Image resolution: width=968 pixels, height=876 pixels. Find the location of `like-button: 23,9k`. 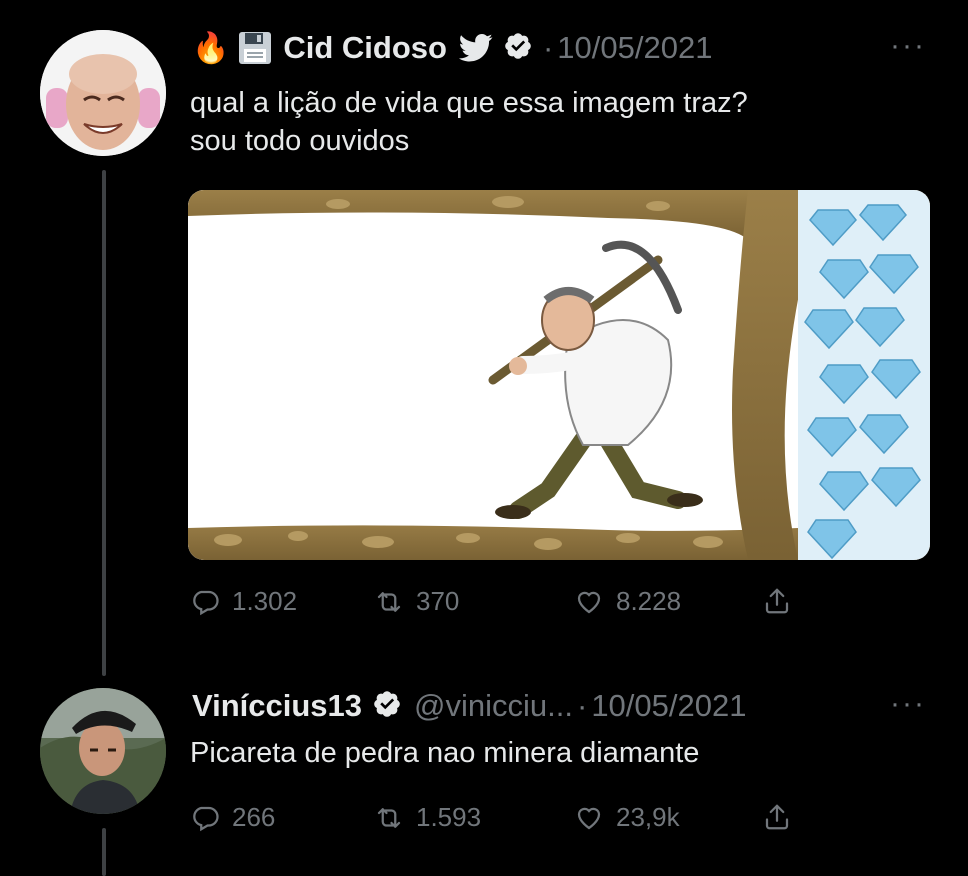

like-button: 23,9k is located at coordinates (627, 817).